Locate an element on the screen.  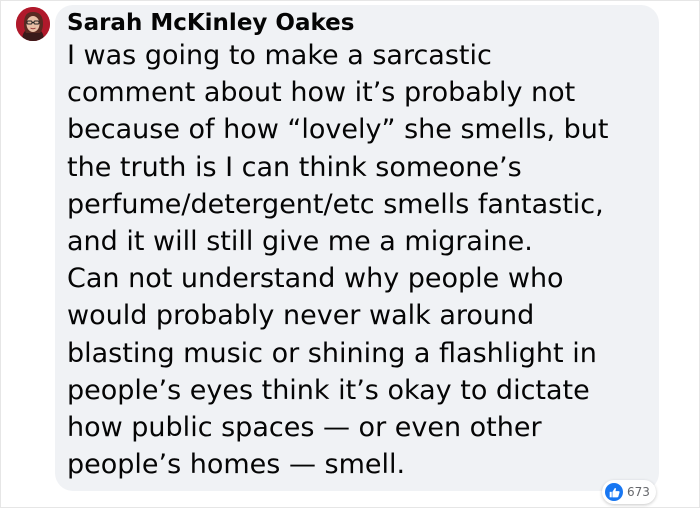
avatar-portrait is located at coordinates (33, 24).